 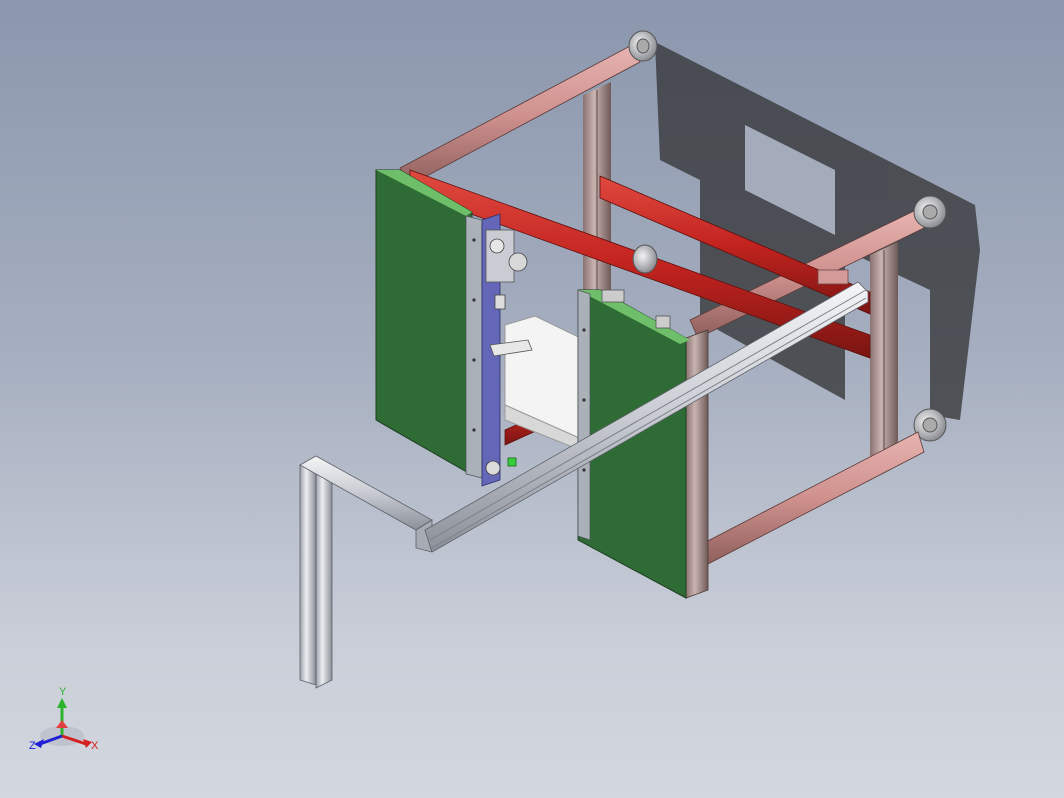 I want to click on y-axis-arrow, so click(x=62, y=703).